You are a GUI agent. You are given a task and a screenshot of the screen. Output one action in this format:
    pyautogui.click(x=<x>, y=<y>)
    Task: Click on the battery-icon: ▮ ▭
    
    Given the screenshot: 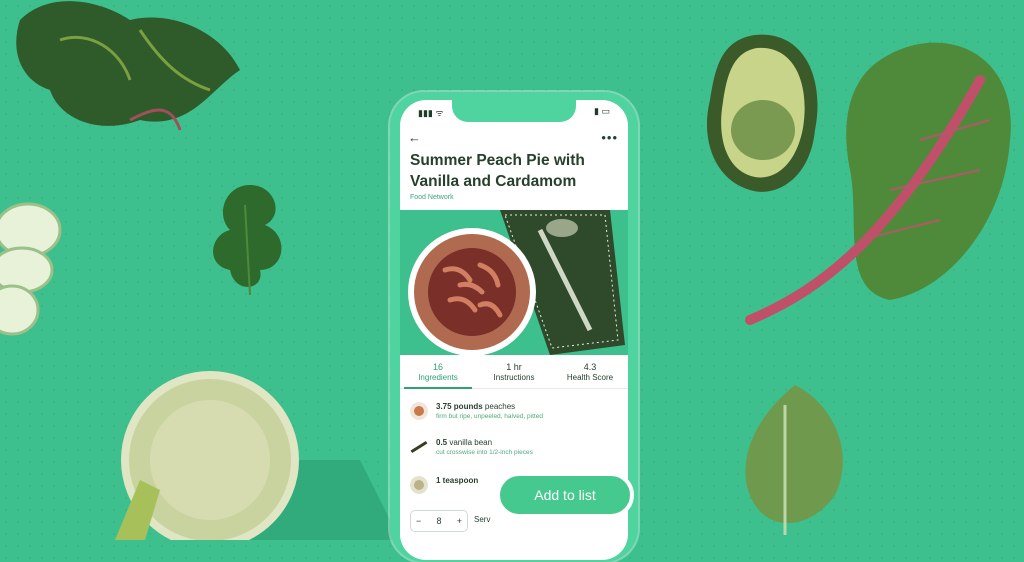 What is the action you would take?
    pyautogui.click(x=602, y=111)
    